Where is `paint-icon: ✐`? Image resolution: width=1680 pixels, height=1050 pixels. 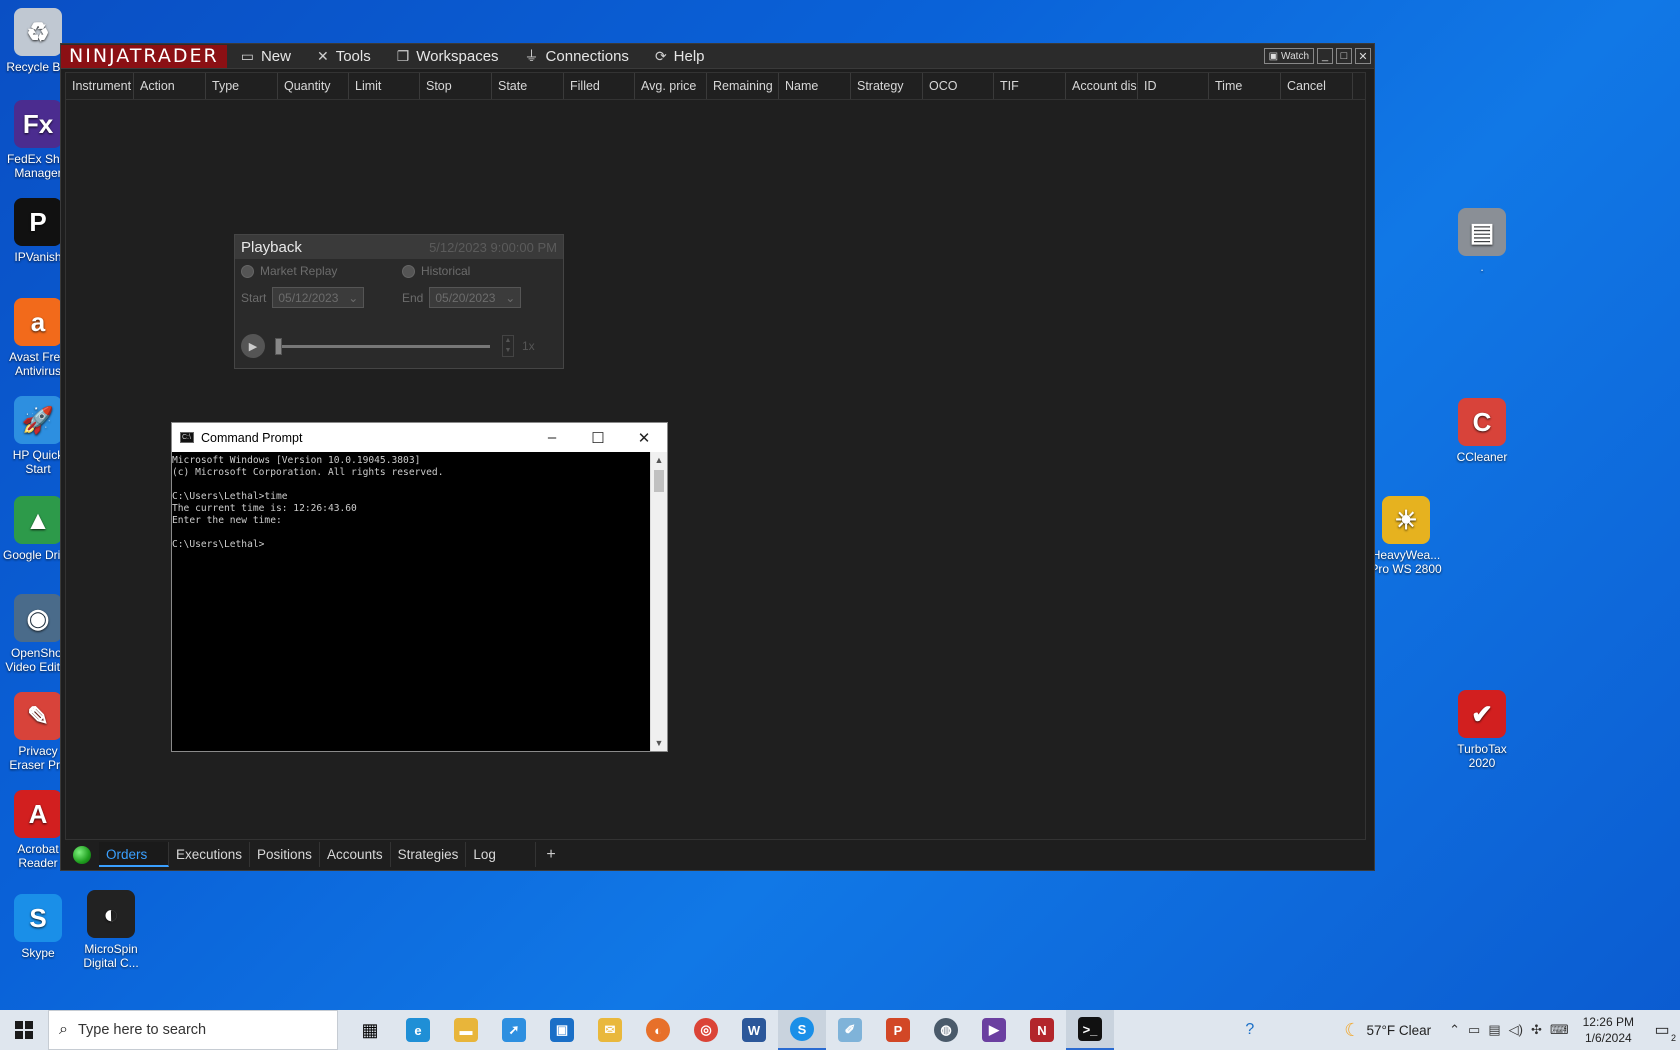
paint-icon: ✐ is located at coordinates (850, 1030).